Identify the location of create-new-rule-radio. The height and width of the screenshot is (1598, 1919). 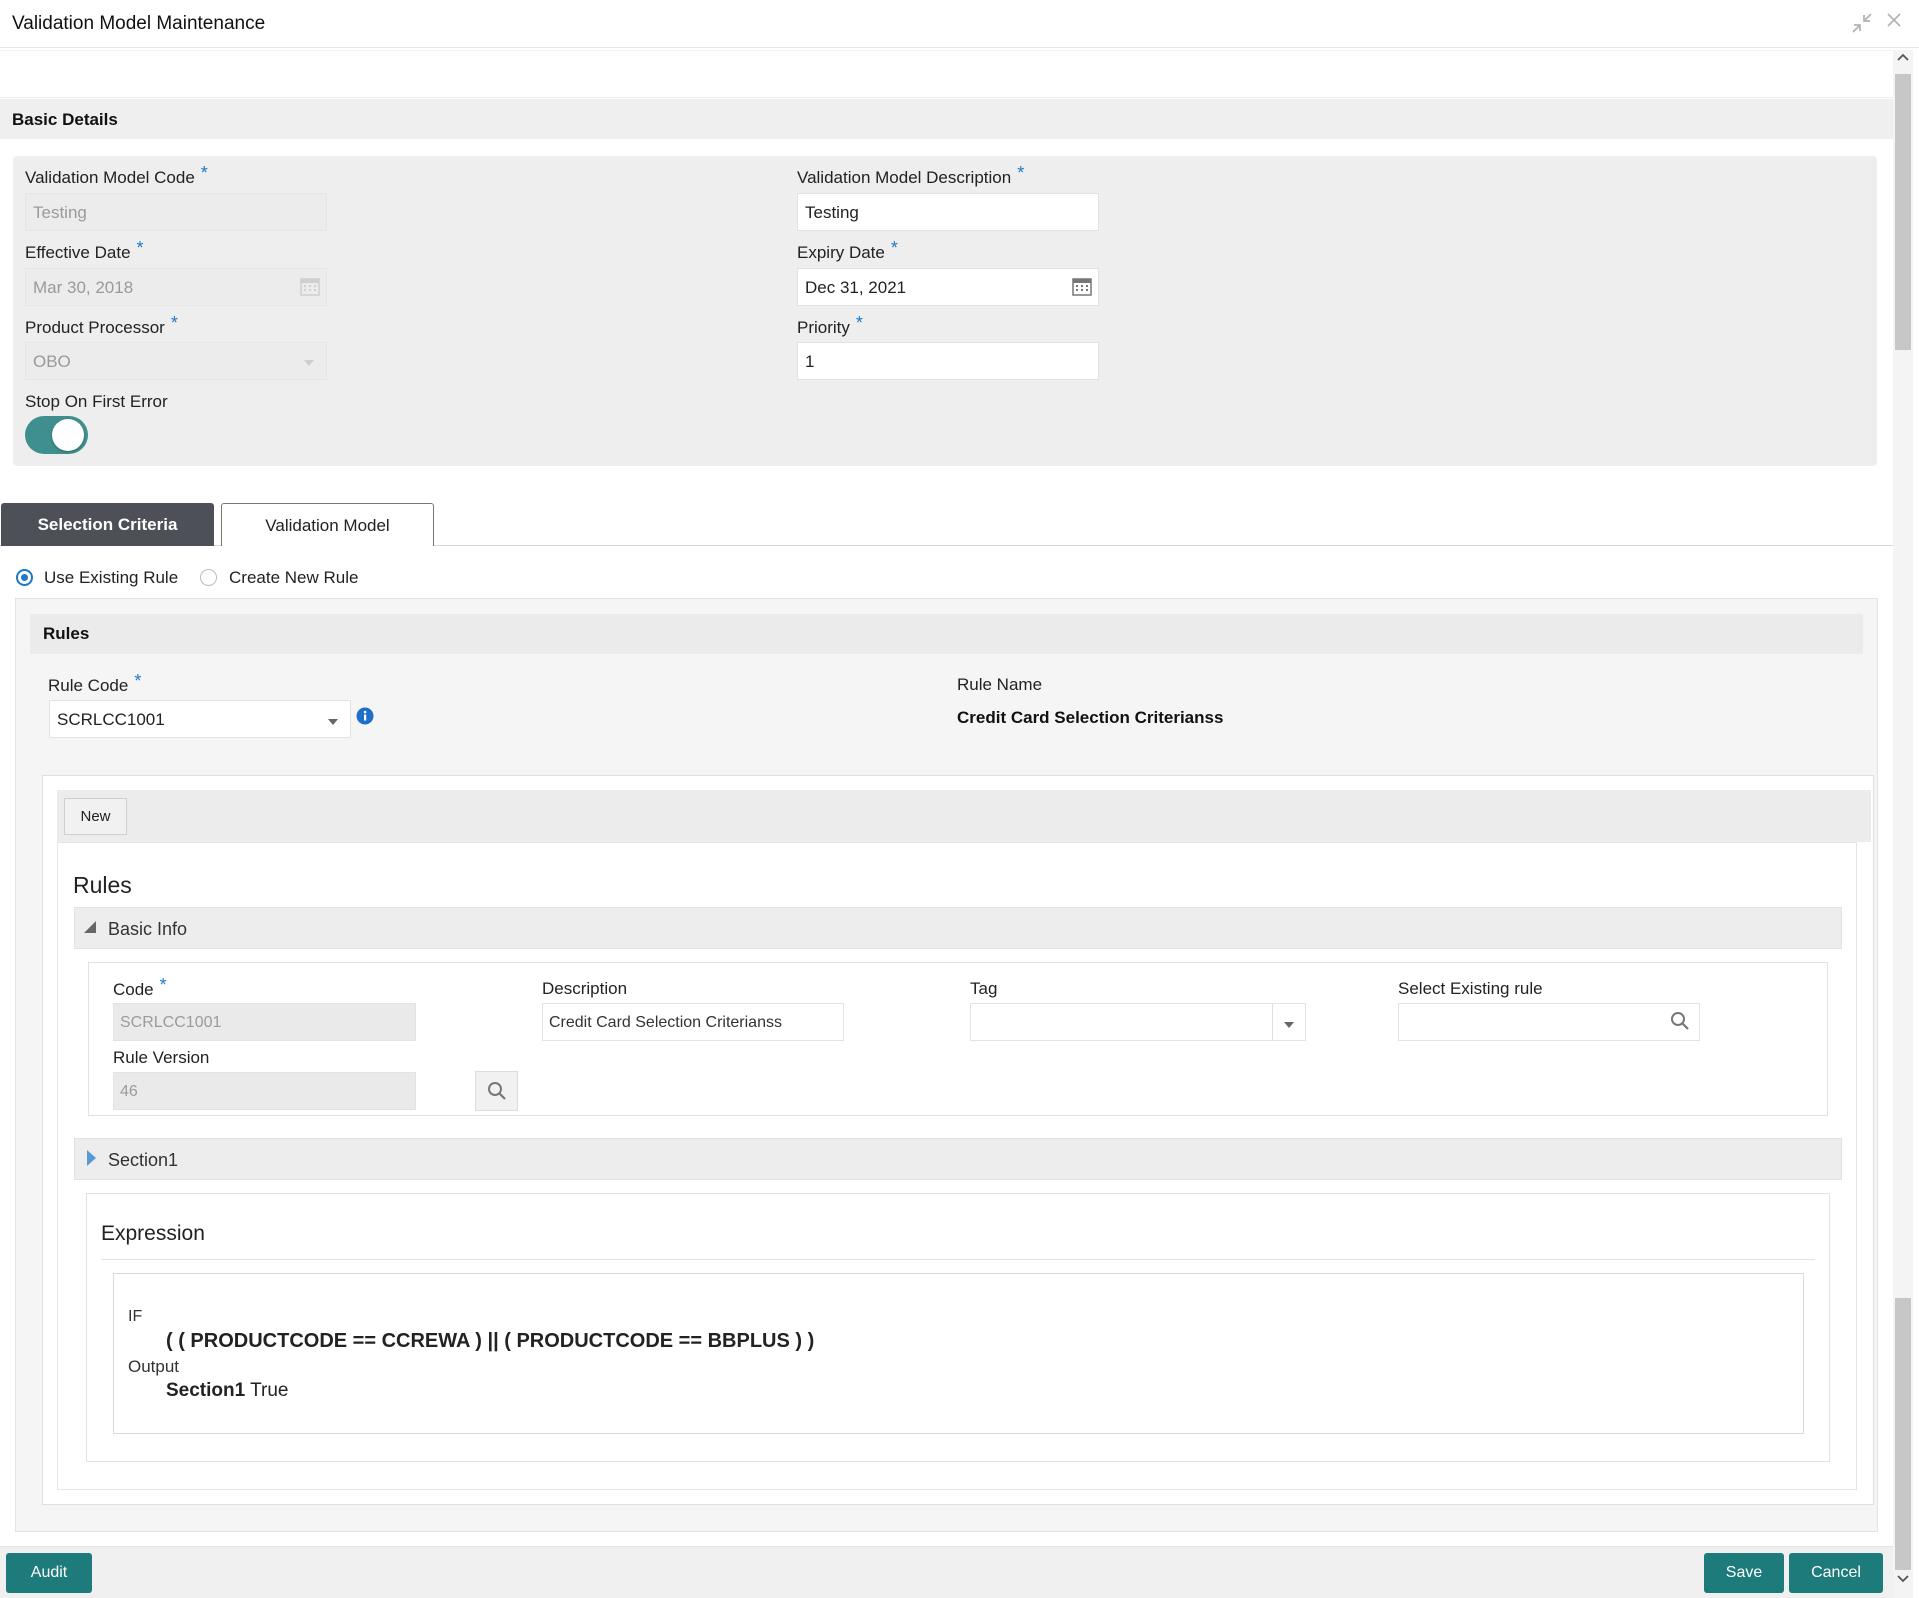
(208, 577).